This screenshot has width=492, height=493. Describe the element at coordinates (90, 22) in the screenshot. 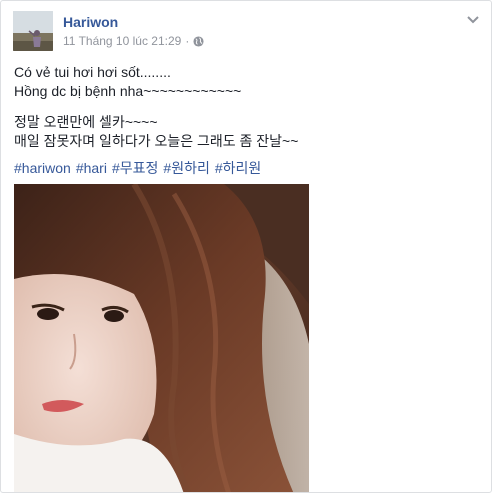

I see `author-name: Hariwon` at that location.